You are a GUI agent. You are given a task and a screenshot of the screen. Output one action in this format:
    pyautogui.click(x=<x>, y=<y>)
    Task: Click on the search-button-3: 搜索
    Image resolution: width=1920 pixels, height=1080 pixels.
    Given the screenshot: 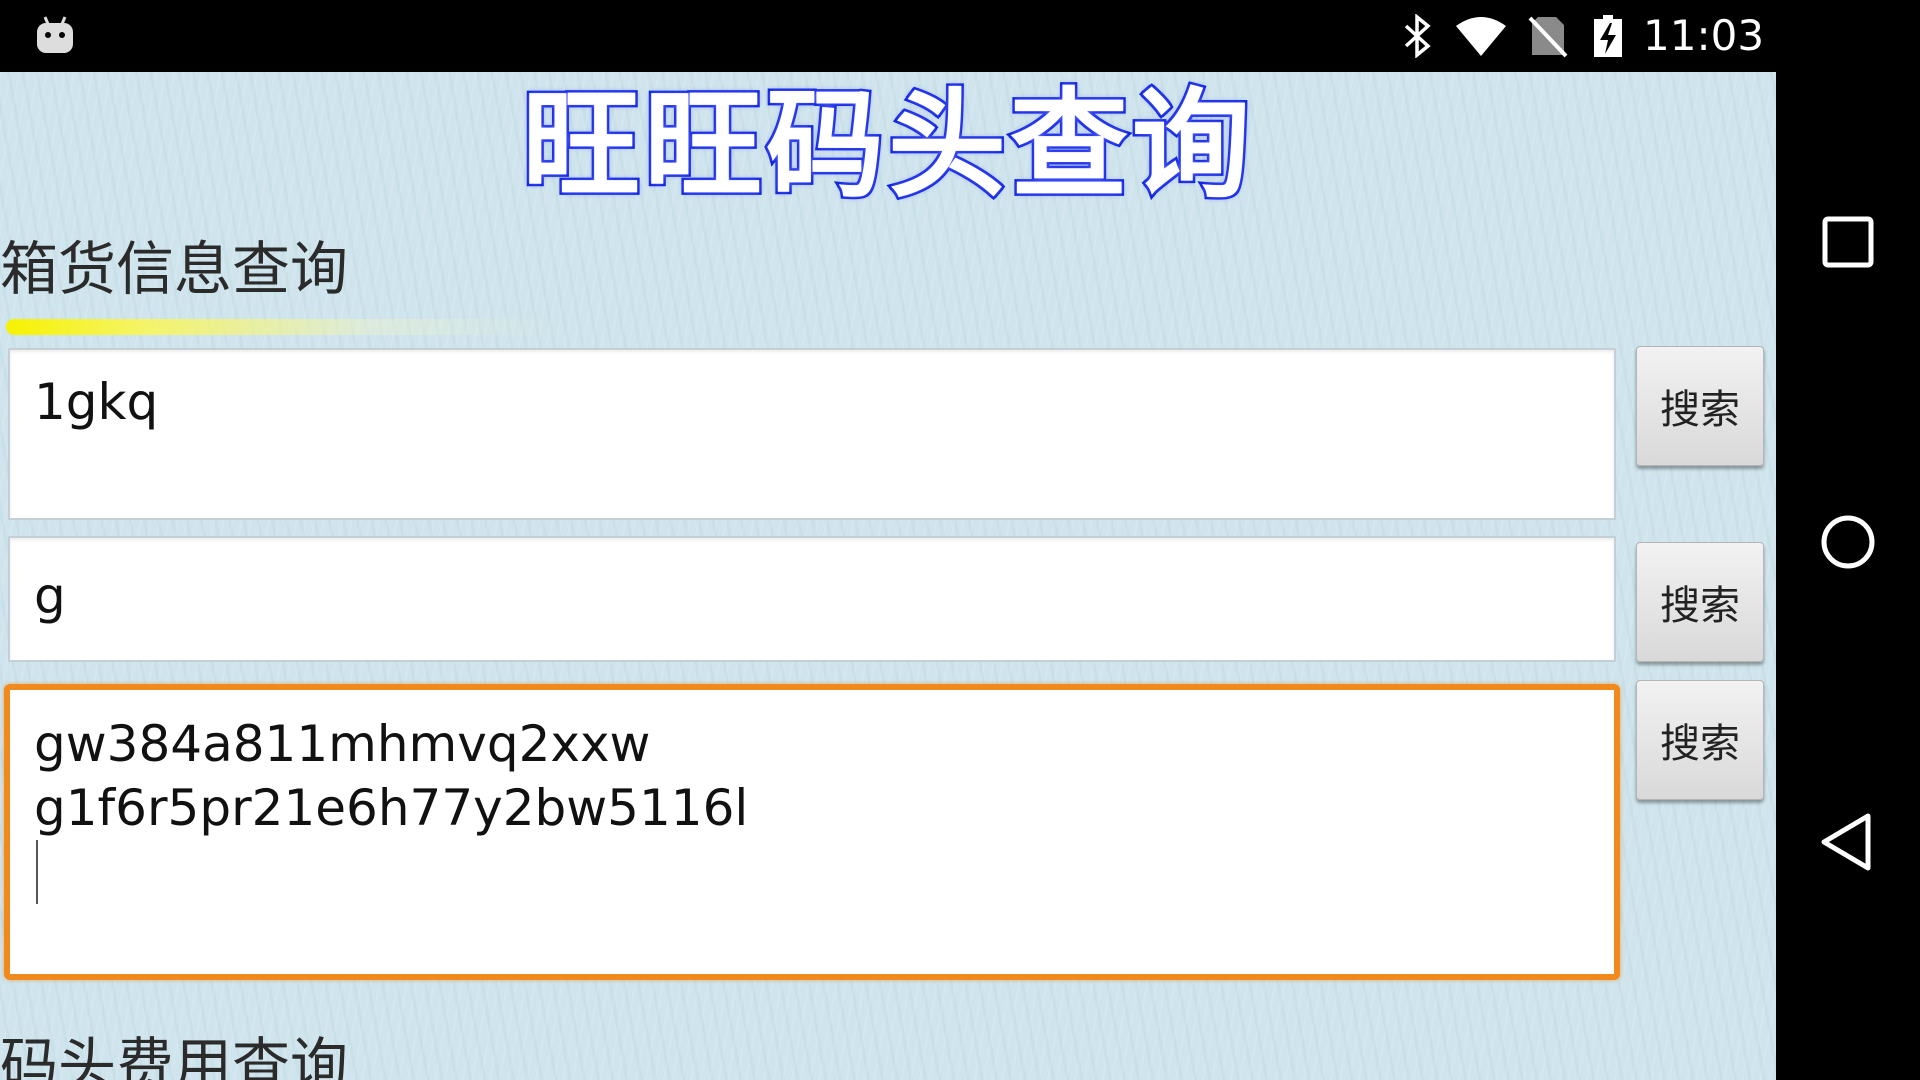 What is the action you would take?
    pyautogui.click(x=1700, y=740)
    